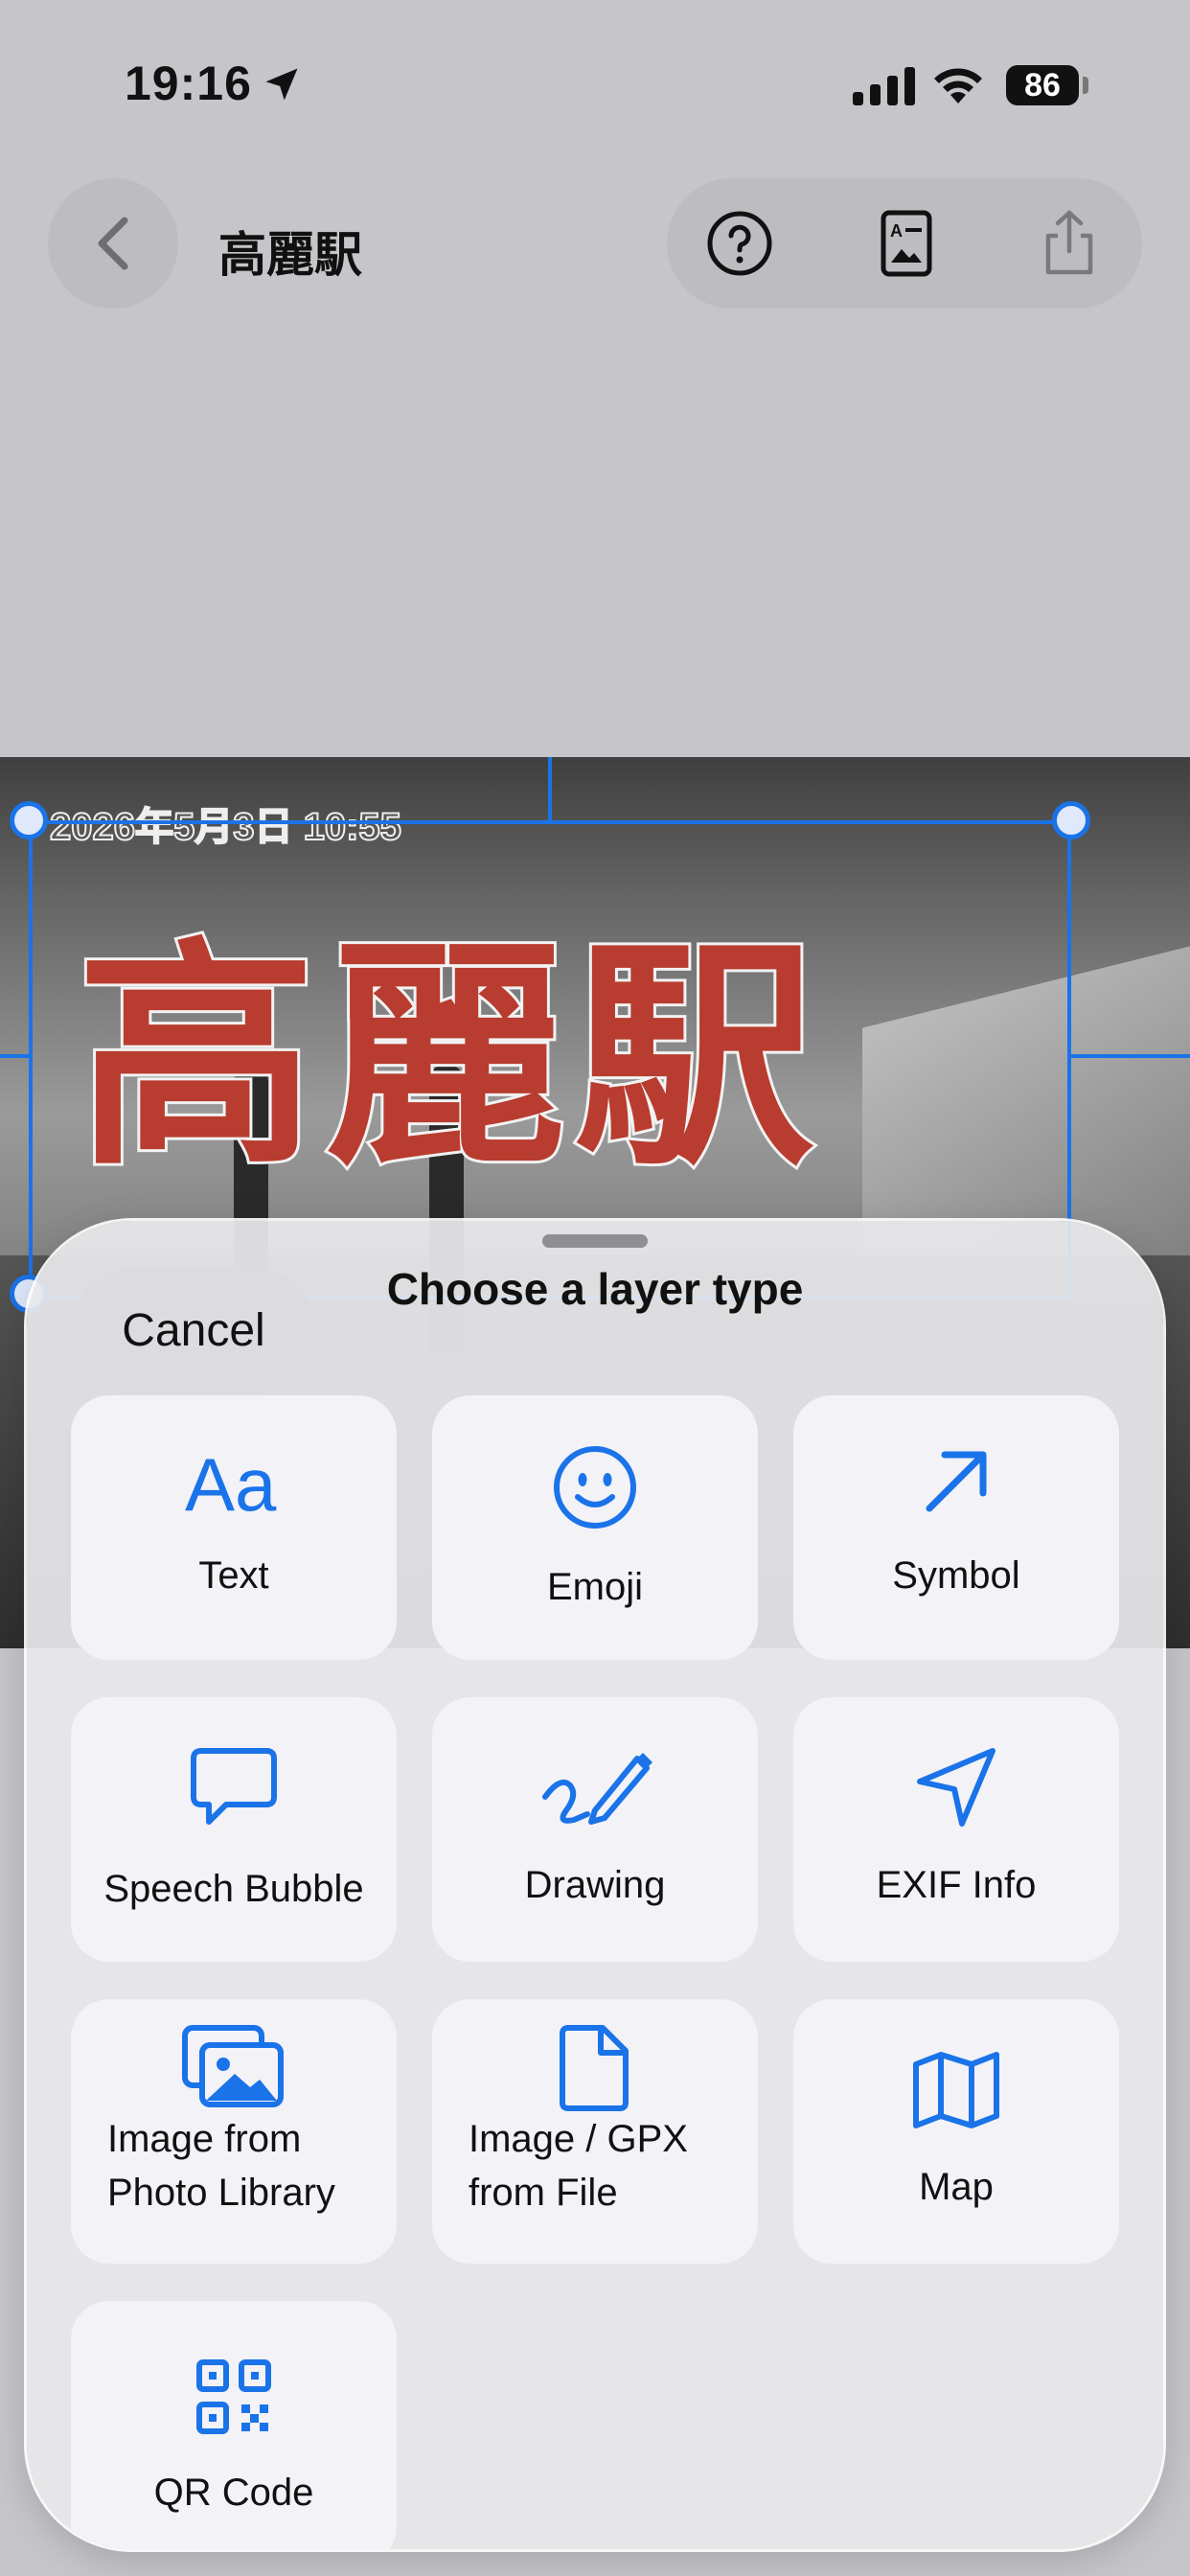  I want to click on toolbar-group: A, so click(905, 243).